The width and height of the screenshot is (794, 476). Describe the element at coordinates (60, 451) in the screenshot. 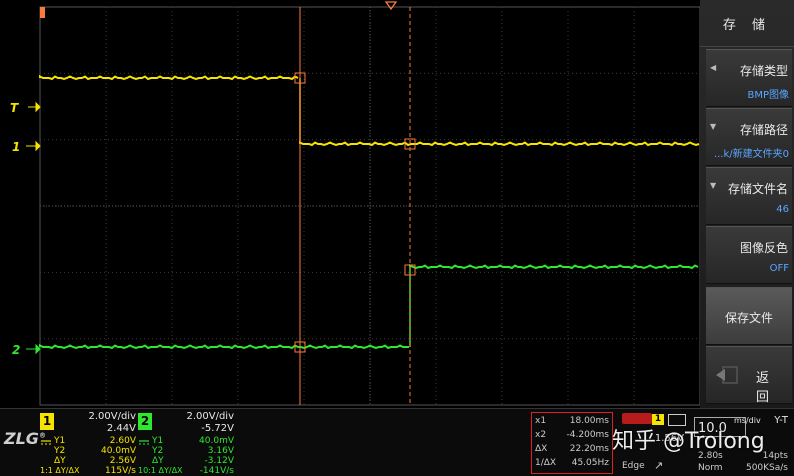

I see `ch1-y2-key: Y2` at that location.